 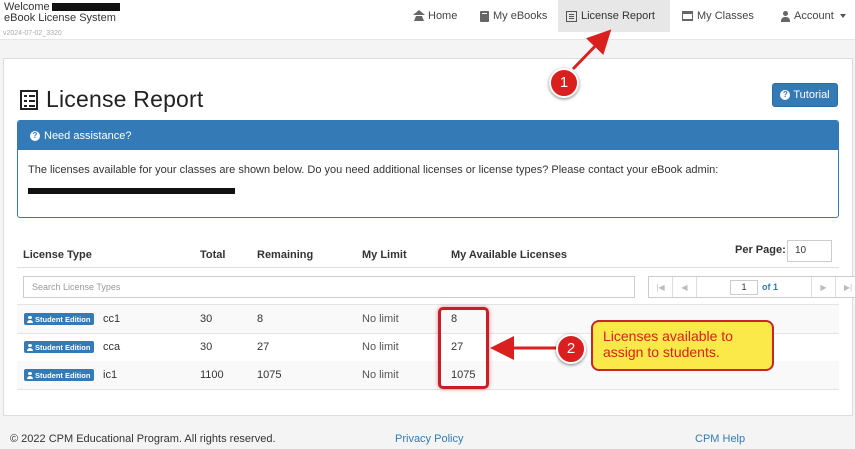 I want to click on license-name: cc1, so click(x=112, y=319).